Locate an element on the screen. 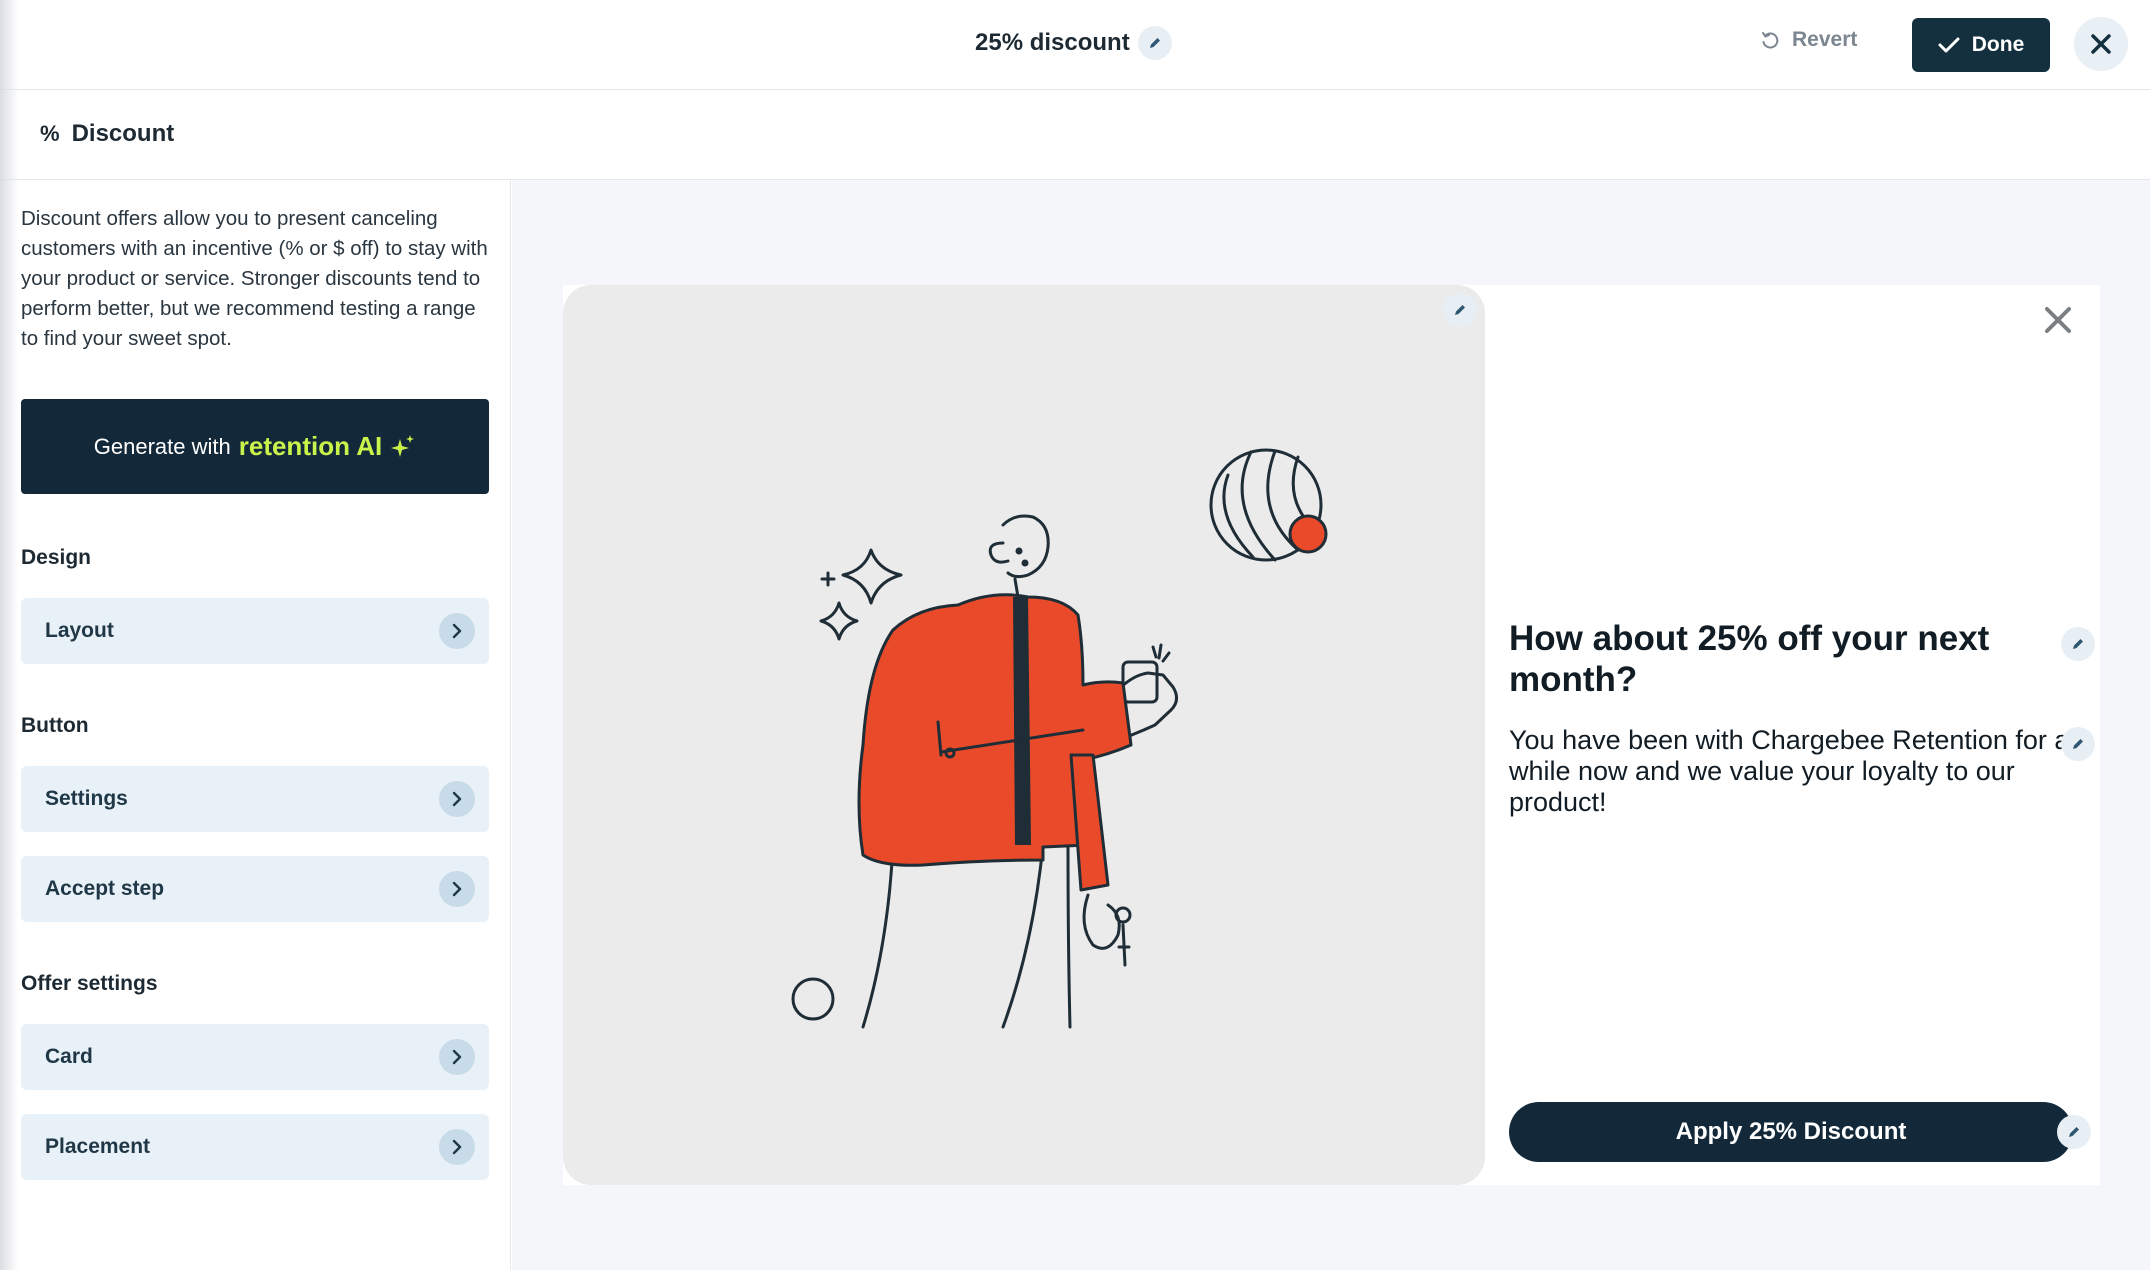  generate-label: Generate with is located at coordinates (162, 446).